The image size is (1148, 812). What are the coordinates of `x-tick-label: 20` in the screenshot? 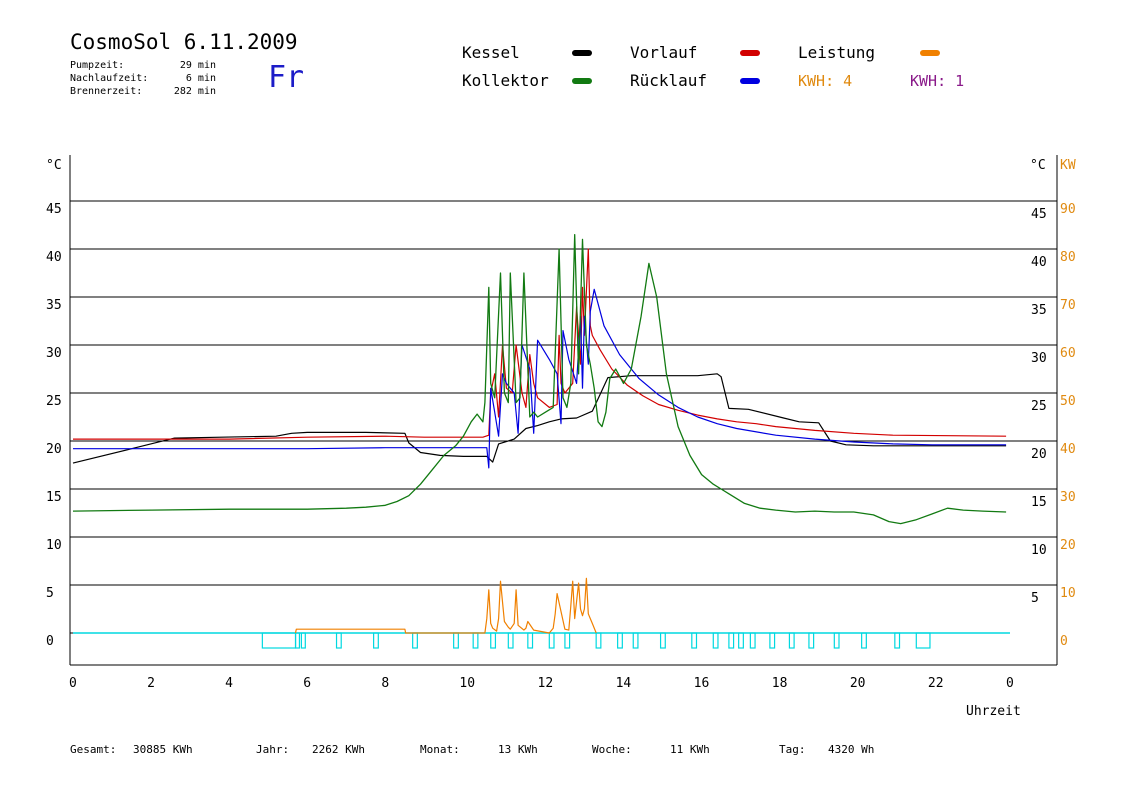 It's located at (858, 683).